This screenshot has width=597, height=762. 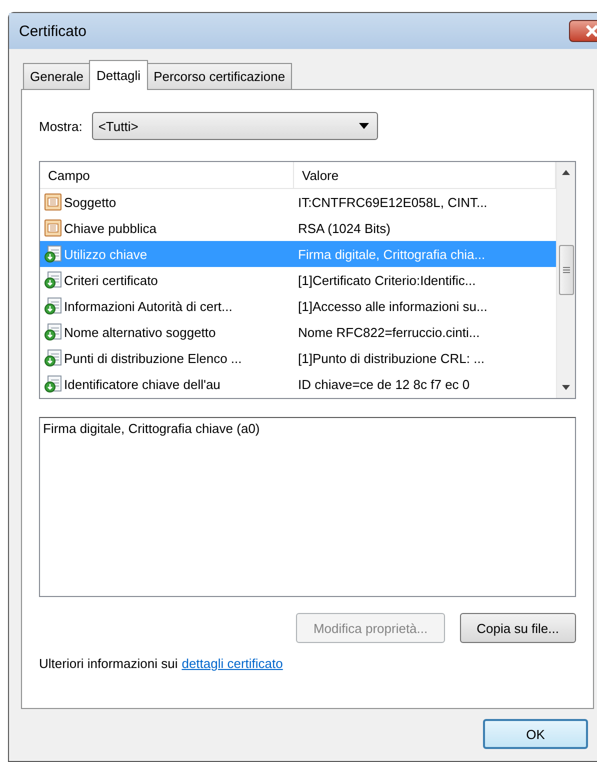 I want to click on scroll-thumb, so click(x=566, y=270).